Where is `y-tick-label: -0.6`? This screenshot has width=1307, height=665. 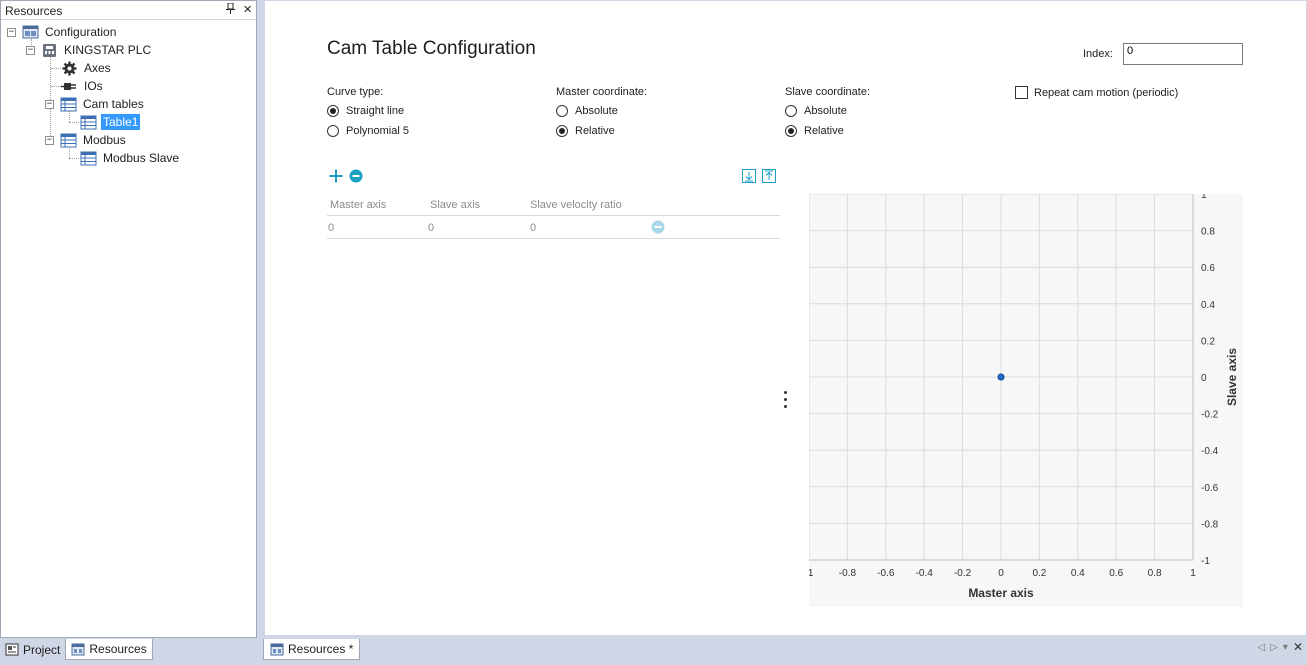 y-tick-label: -0.6 is located at coordinates (1210, 488).